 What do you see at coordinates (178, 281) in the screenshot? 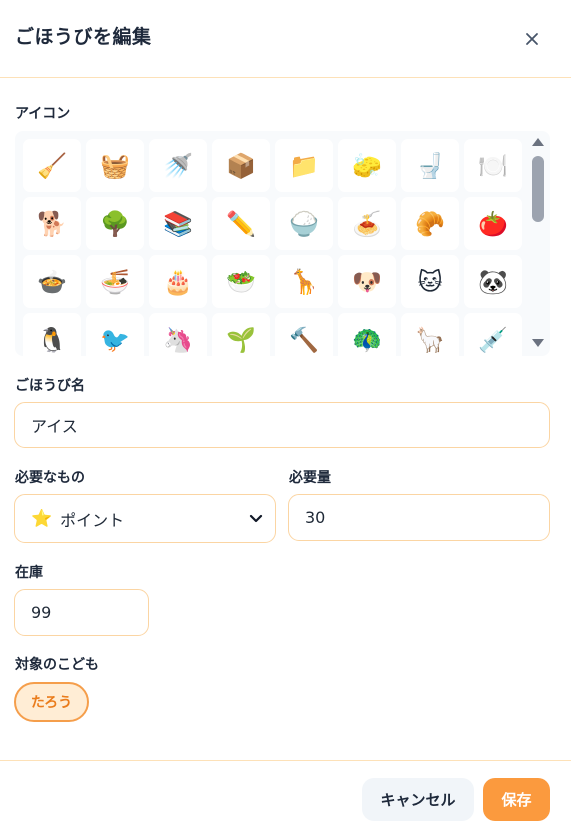
I see `icon-option: 🎂` at bounding box center [178, 281].